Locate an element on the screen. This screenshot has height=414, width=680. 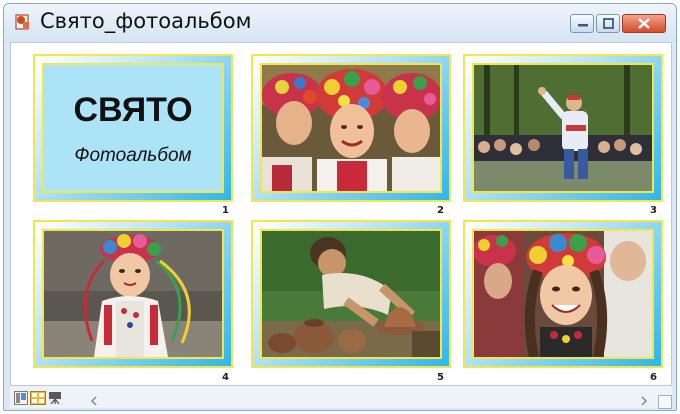
slide-number: 6 is located at coordinates (653, 377).